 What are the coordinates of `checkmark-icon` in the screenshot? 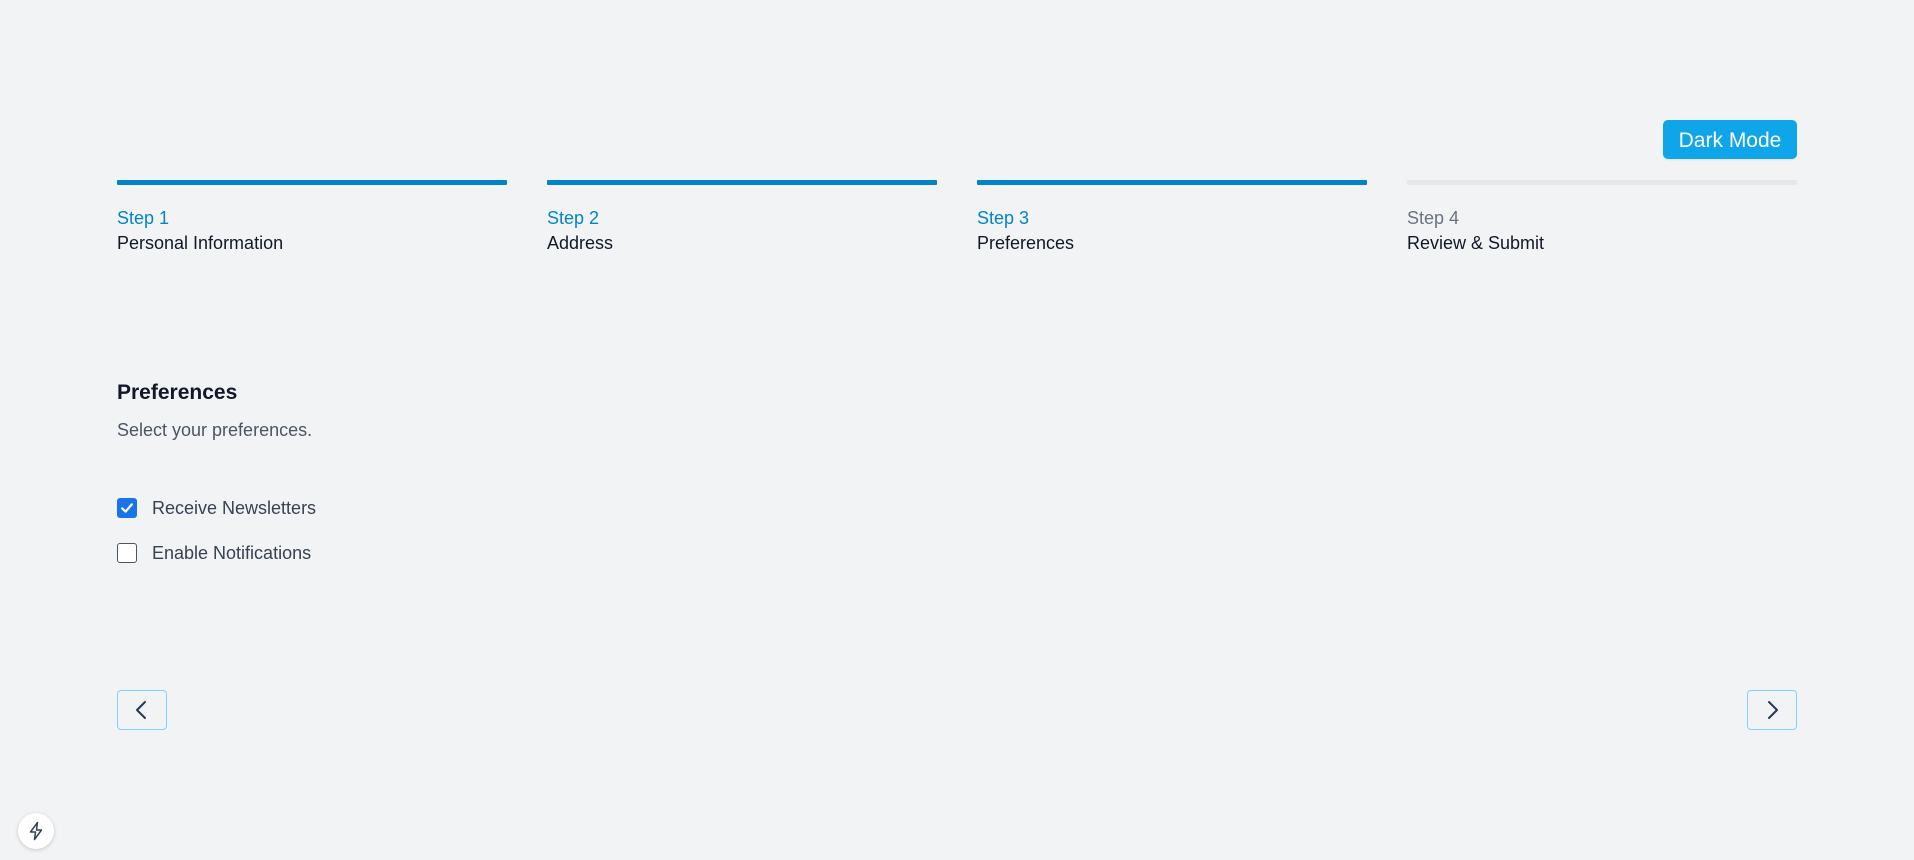 It's located at (127, 508).